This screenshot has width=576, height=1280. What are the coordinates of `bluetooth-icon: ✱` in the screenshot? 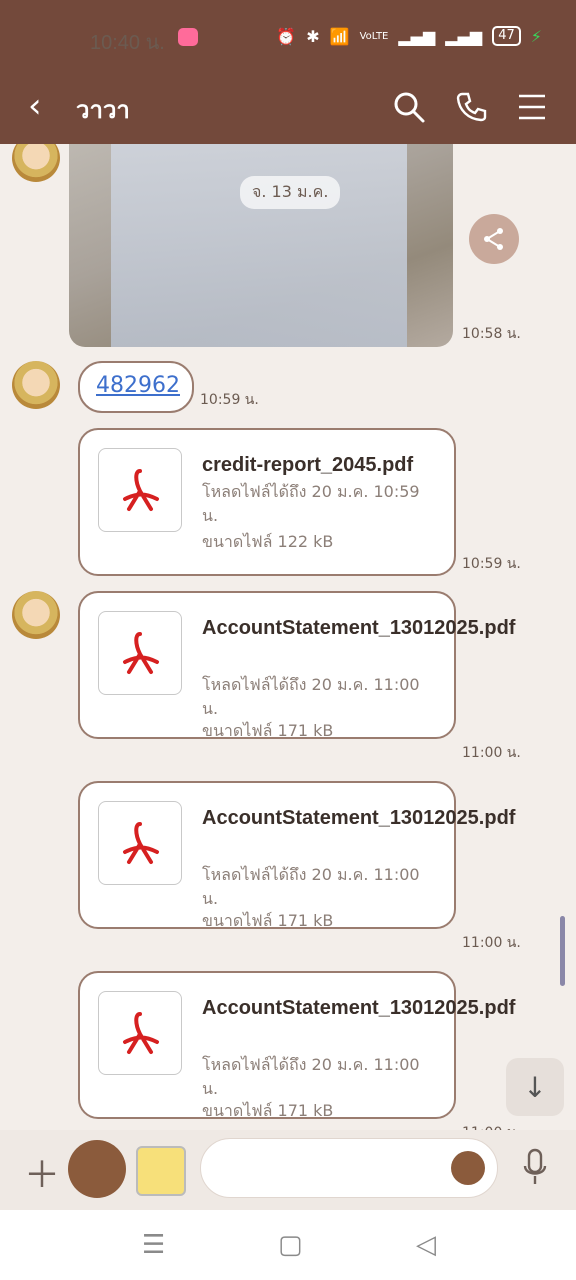 It's located at (313, 36).